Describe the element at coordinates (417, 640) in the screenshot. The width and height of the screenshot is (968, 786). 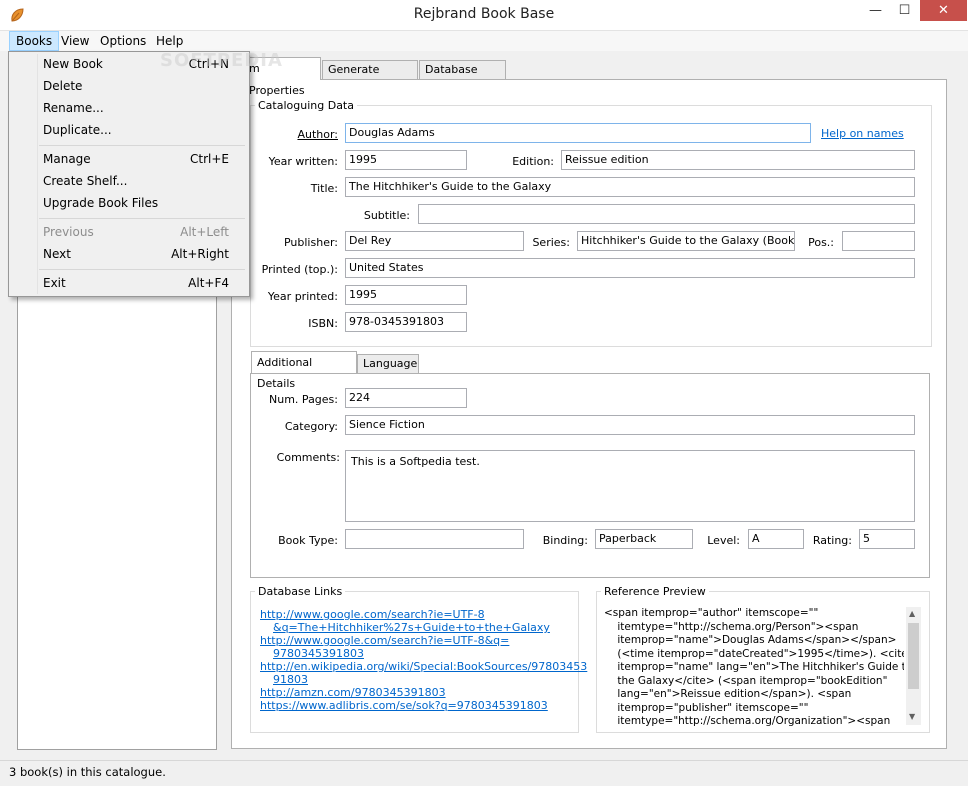
I see `db-link-google-isbn: http://www.google.com/search?ie=UTF-8&q=` at that location.